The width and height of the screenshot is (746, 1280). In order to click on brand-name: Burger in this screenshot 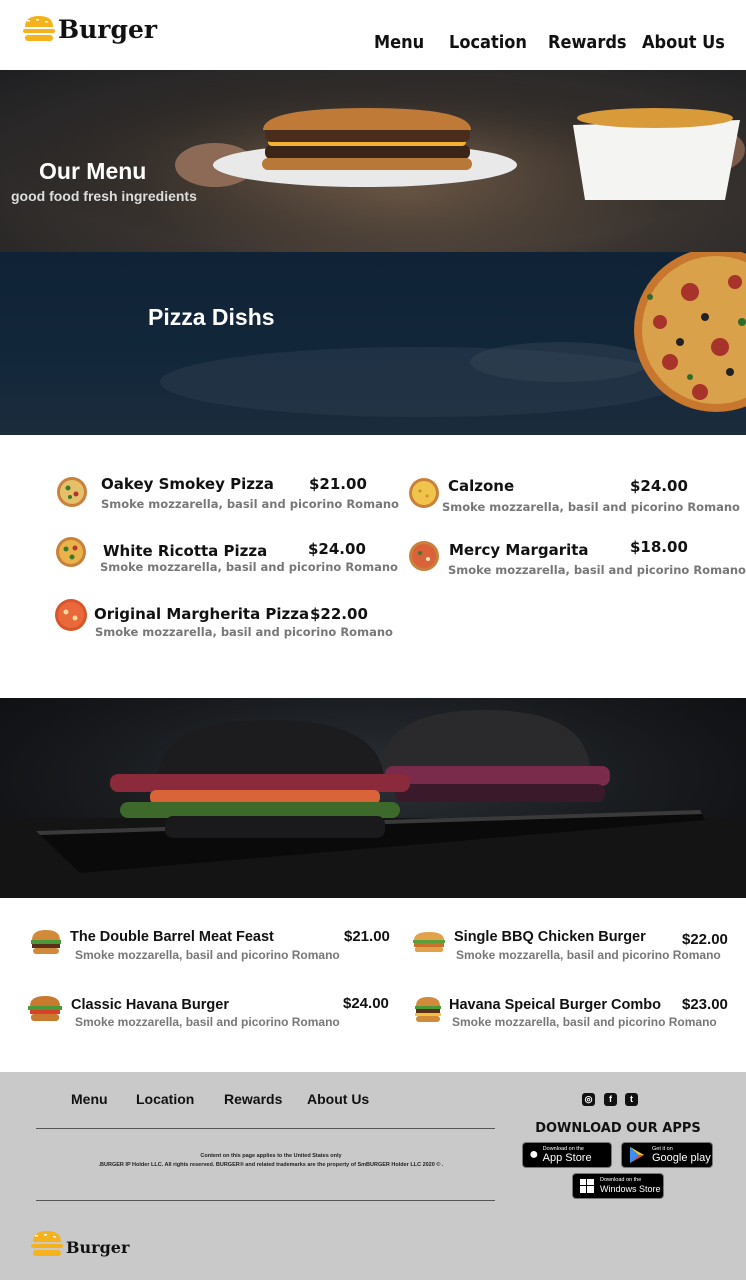, I will do `click(108, 29)`.